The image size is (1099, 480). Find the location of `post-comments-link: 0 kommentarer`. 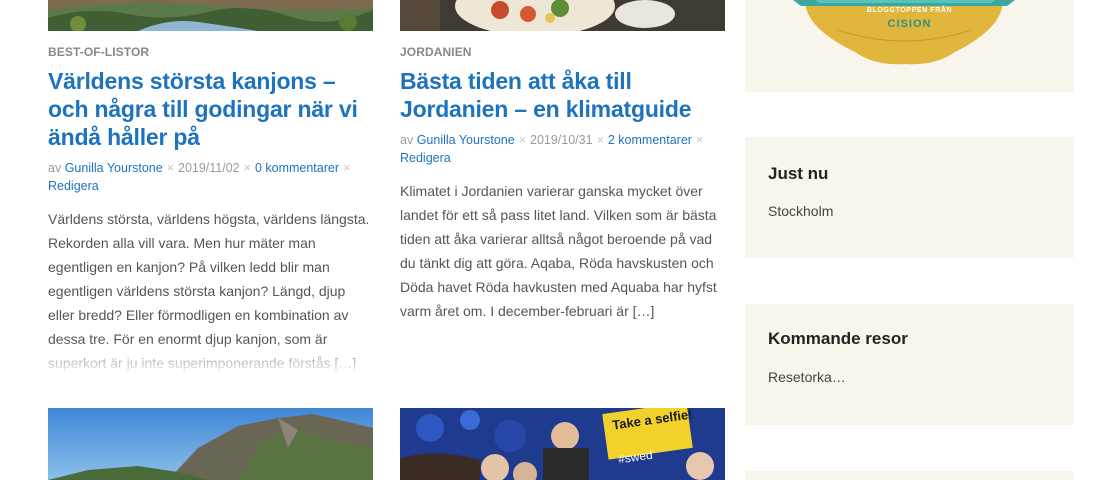

post-comments-link: 0 kommentarer is located at coordinates (297, 168).